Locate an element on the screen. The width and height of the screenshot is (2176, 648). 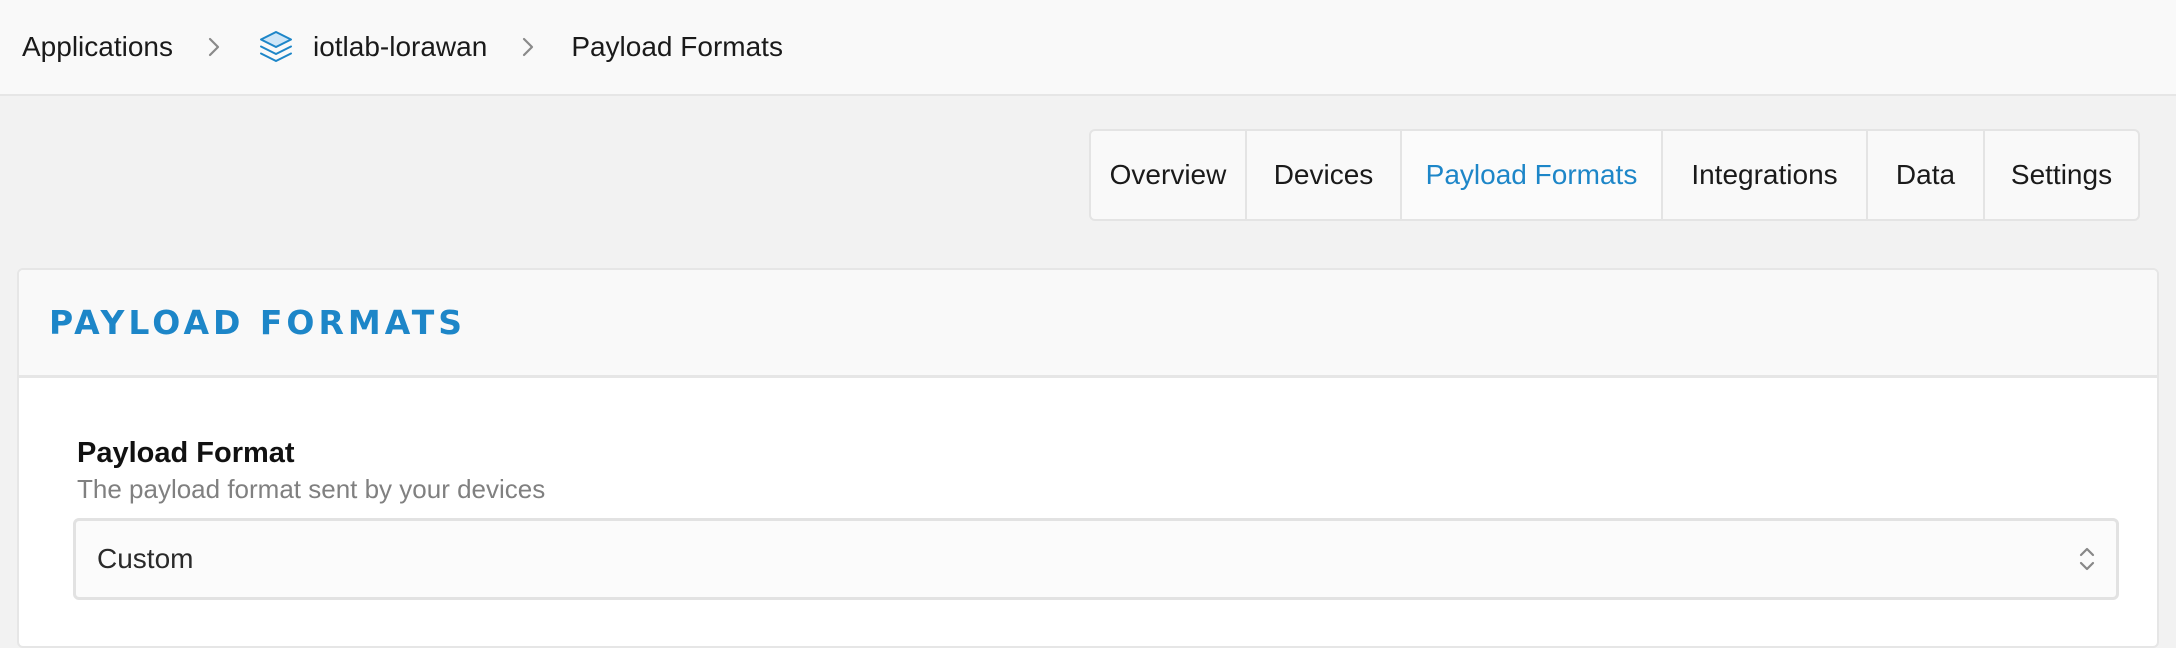
tab-payload-formats: Payload Formats is located at coordinates (1532, 175).